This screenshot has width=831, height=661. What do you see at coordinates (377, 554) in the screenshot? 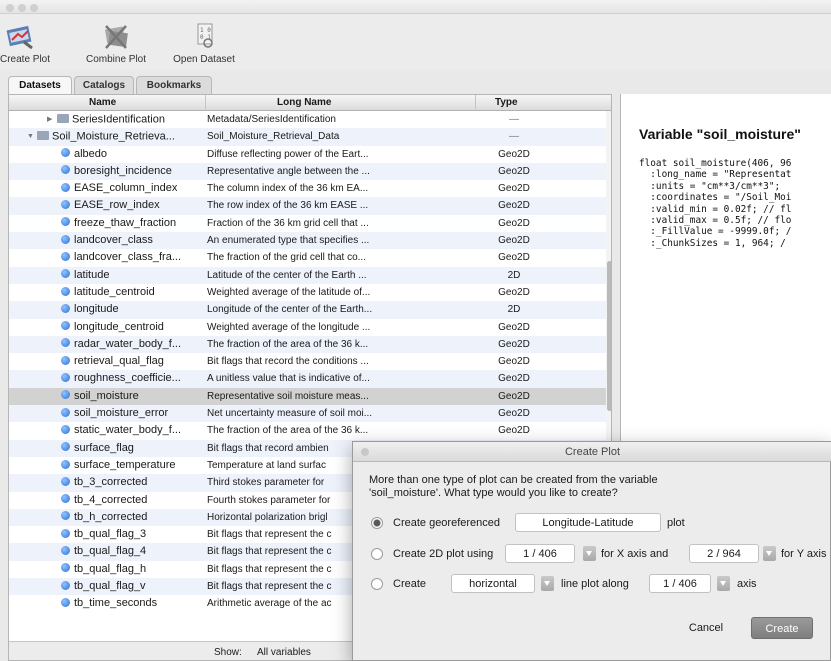
I see `radio-2d-plot` at bounding box center [377, 554].